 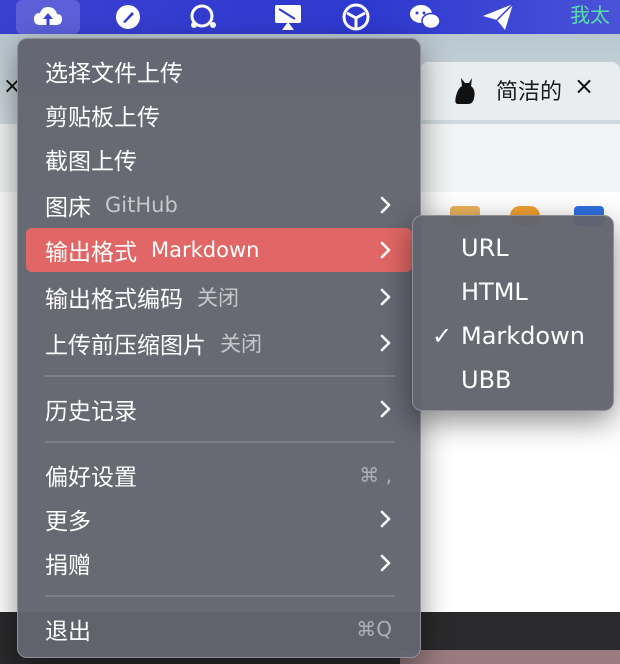 I want to click on menu-item-screenshot-upload: 截图上传, so click(x=219, y=159).